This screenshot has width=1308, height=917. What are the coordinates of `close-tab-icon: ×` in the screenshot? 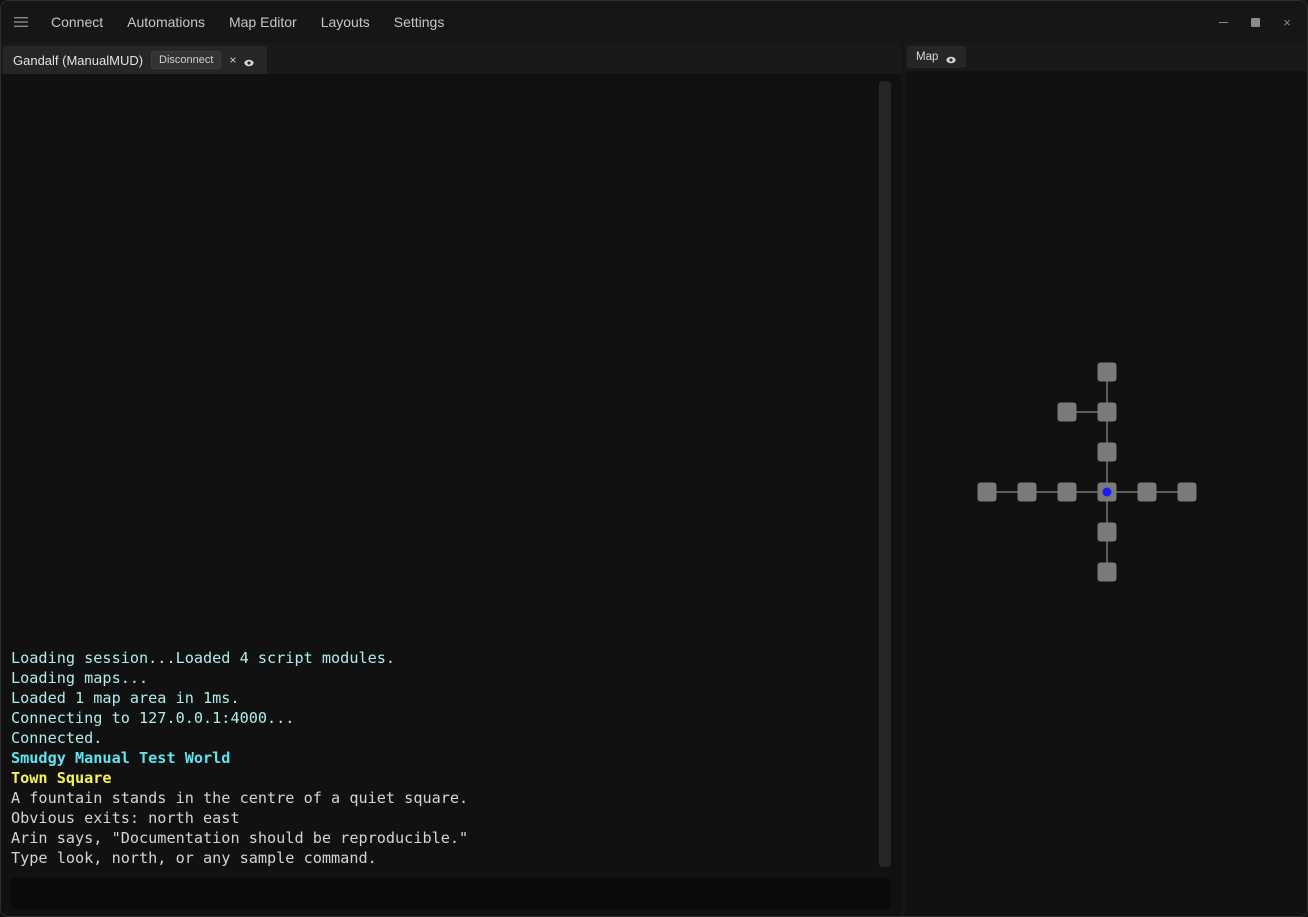 It's located at (232, 60).